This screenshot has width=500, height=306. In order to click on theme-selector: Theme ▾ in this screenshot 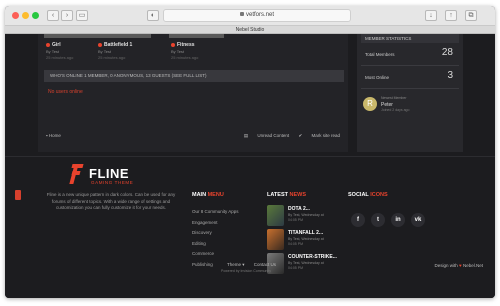, I will do `click(236, 264)`.